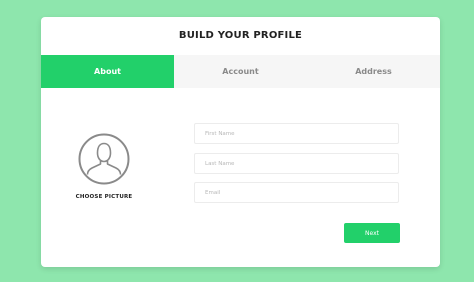 This screenshot has height=282, width=474. I want to click on tab-about: About, so click(107, 71).